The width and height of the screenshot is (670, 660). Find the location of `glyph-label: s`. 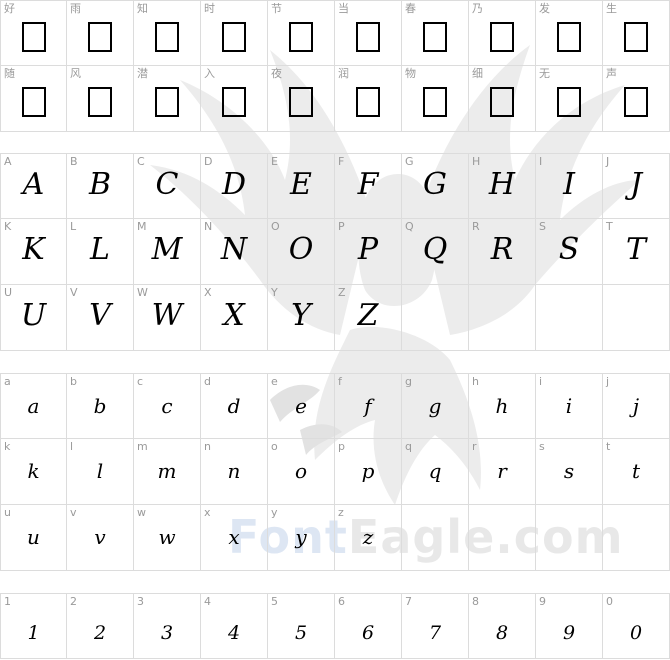

glyph-label: s is located at coordinates (542, 446).